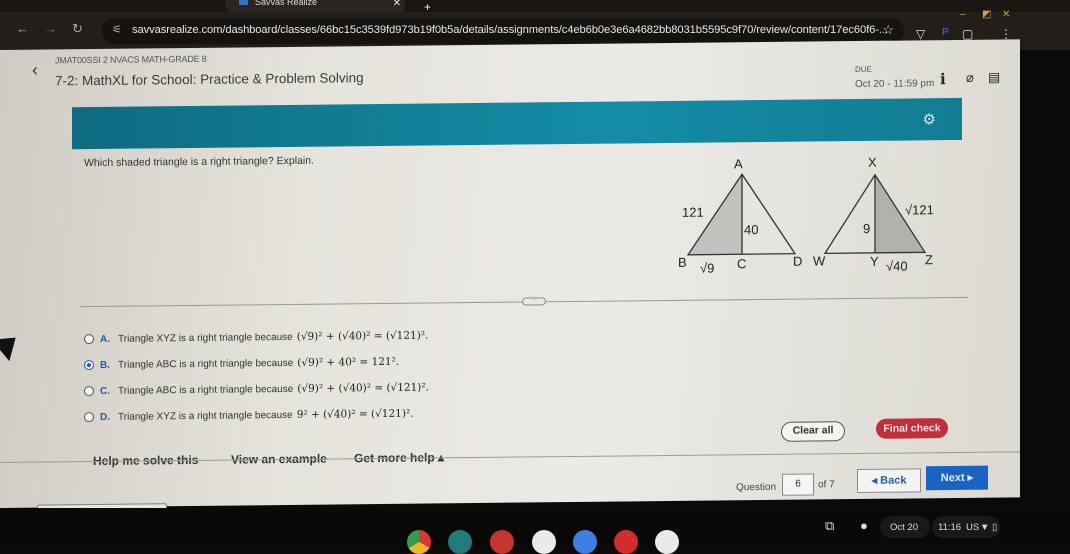 This screenshot has height=554, width=1070. I want to click on choice-letter: D., so click(105, 417).